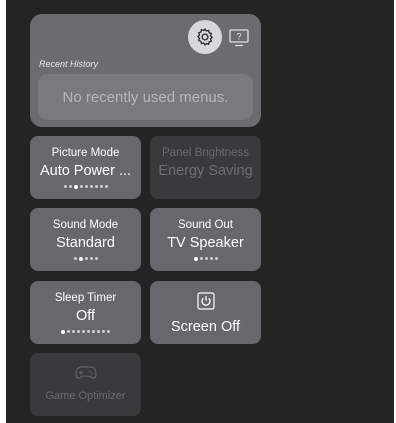 The image size is (396, 423). I want to click on game-optimizer-tile: Game Optimizer, so click(85, 384).